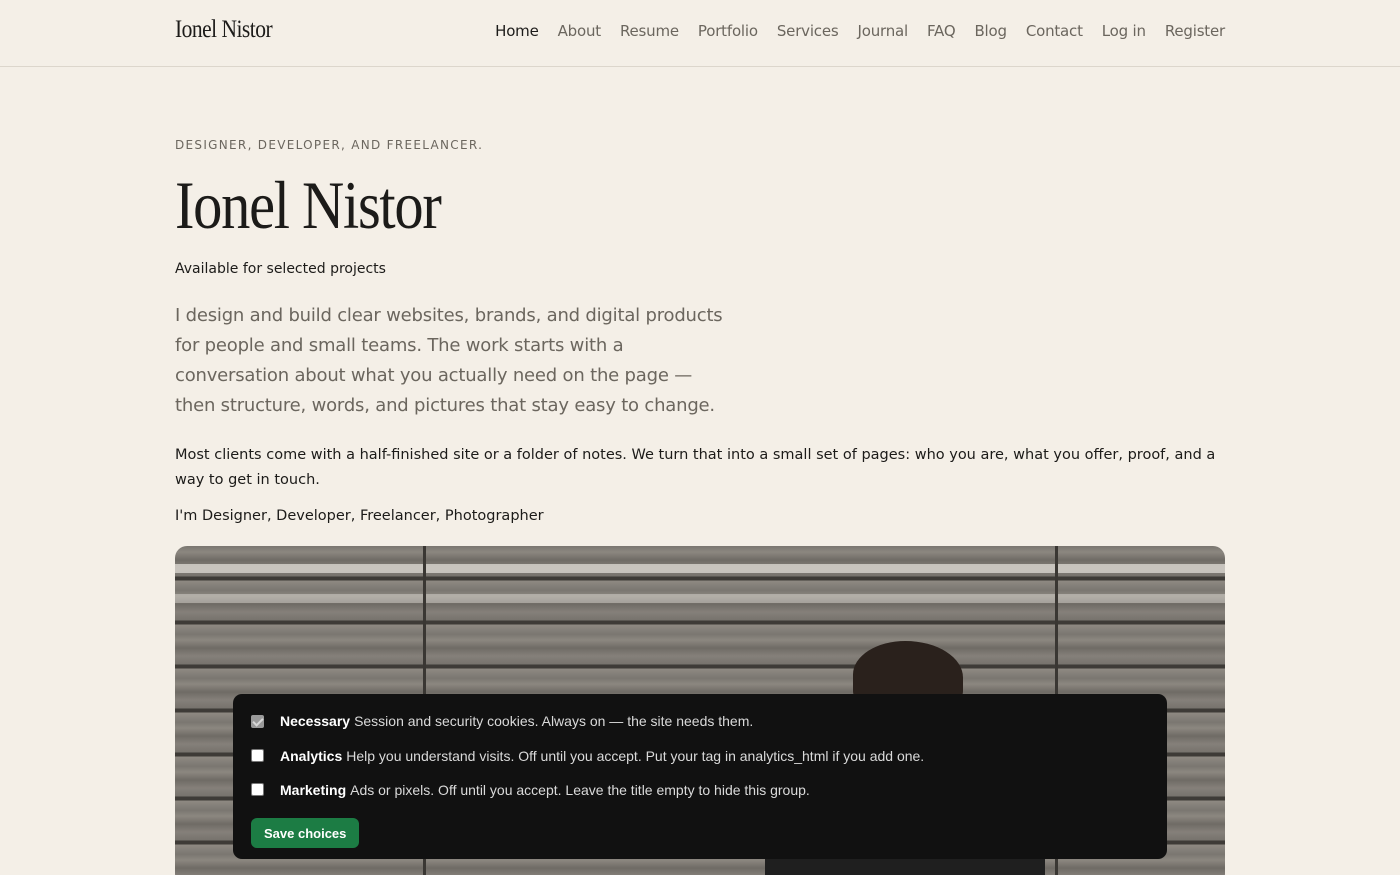 Image resolution: width=1400 pixels, height=875 pixels. Describe the element at coordinates (308, 205) in the screenshot. I see `hero-title: Ionel Nistor` at that location.